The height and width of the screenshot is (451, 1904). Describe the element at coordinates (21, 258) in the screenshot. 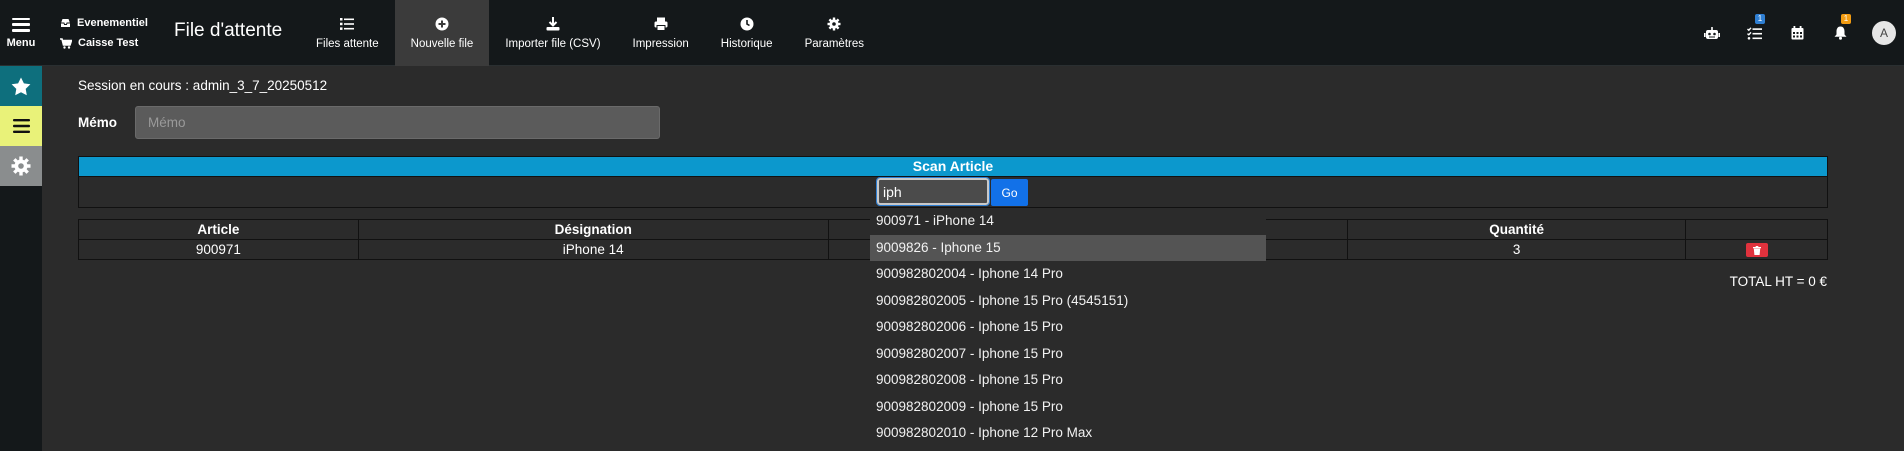

I see `side-nav` at that location.